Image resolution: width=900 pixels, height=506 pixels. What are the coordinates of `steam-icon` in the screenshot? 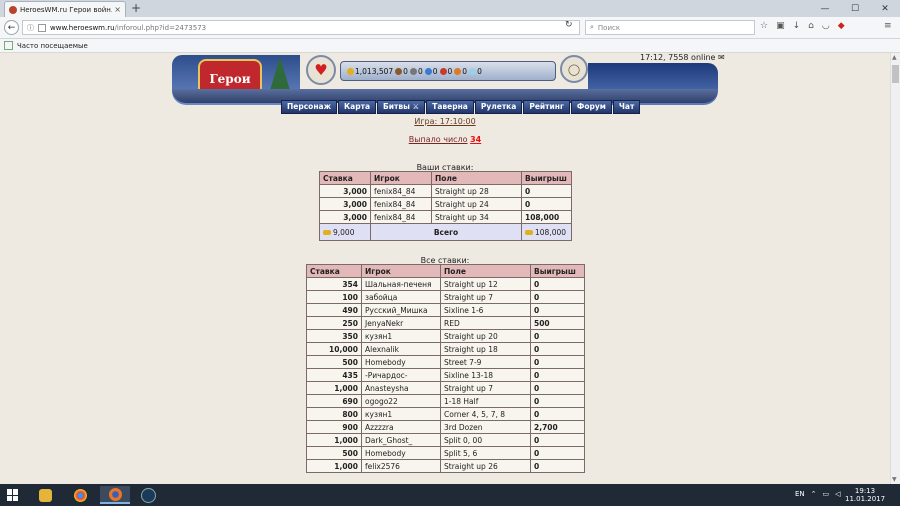 It's located at (148, 495).